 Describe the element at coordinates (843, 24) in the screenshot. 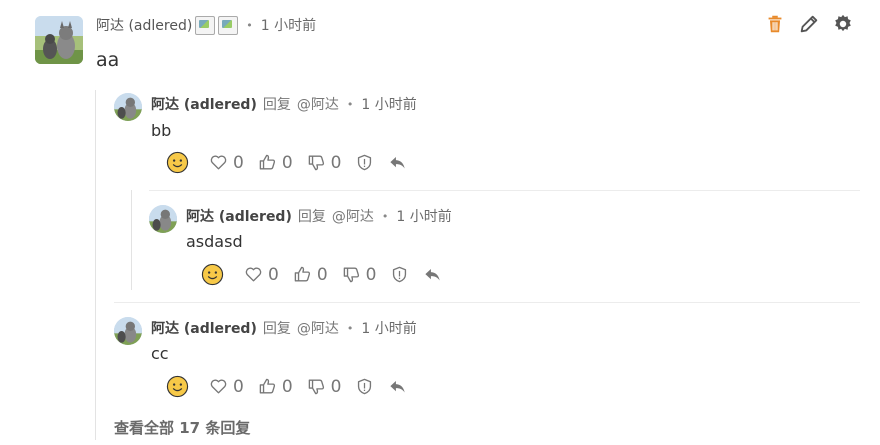

I see `gear-icon` at that location.